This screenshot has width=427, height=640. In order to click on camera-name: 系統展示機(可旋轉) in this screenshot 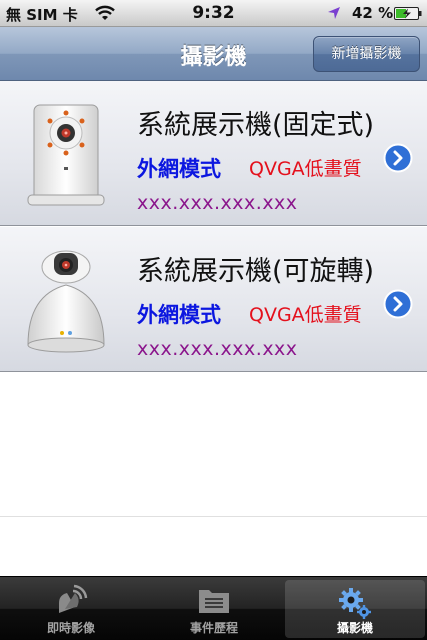, I will do `click(256, 271)`.